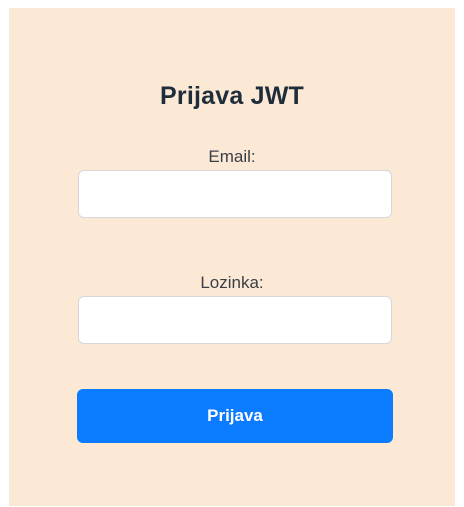 This screenshot has width=464, height=507. Describe the element at coordinates (232, 282) in the screenshot. I see `password-label: Lozinka:` at that location.